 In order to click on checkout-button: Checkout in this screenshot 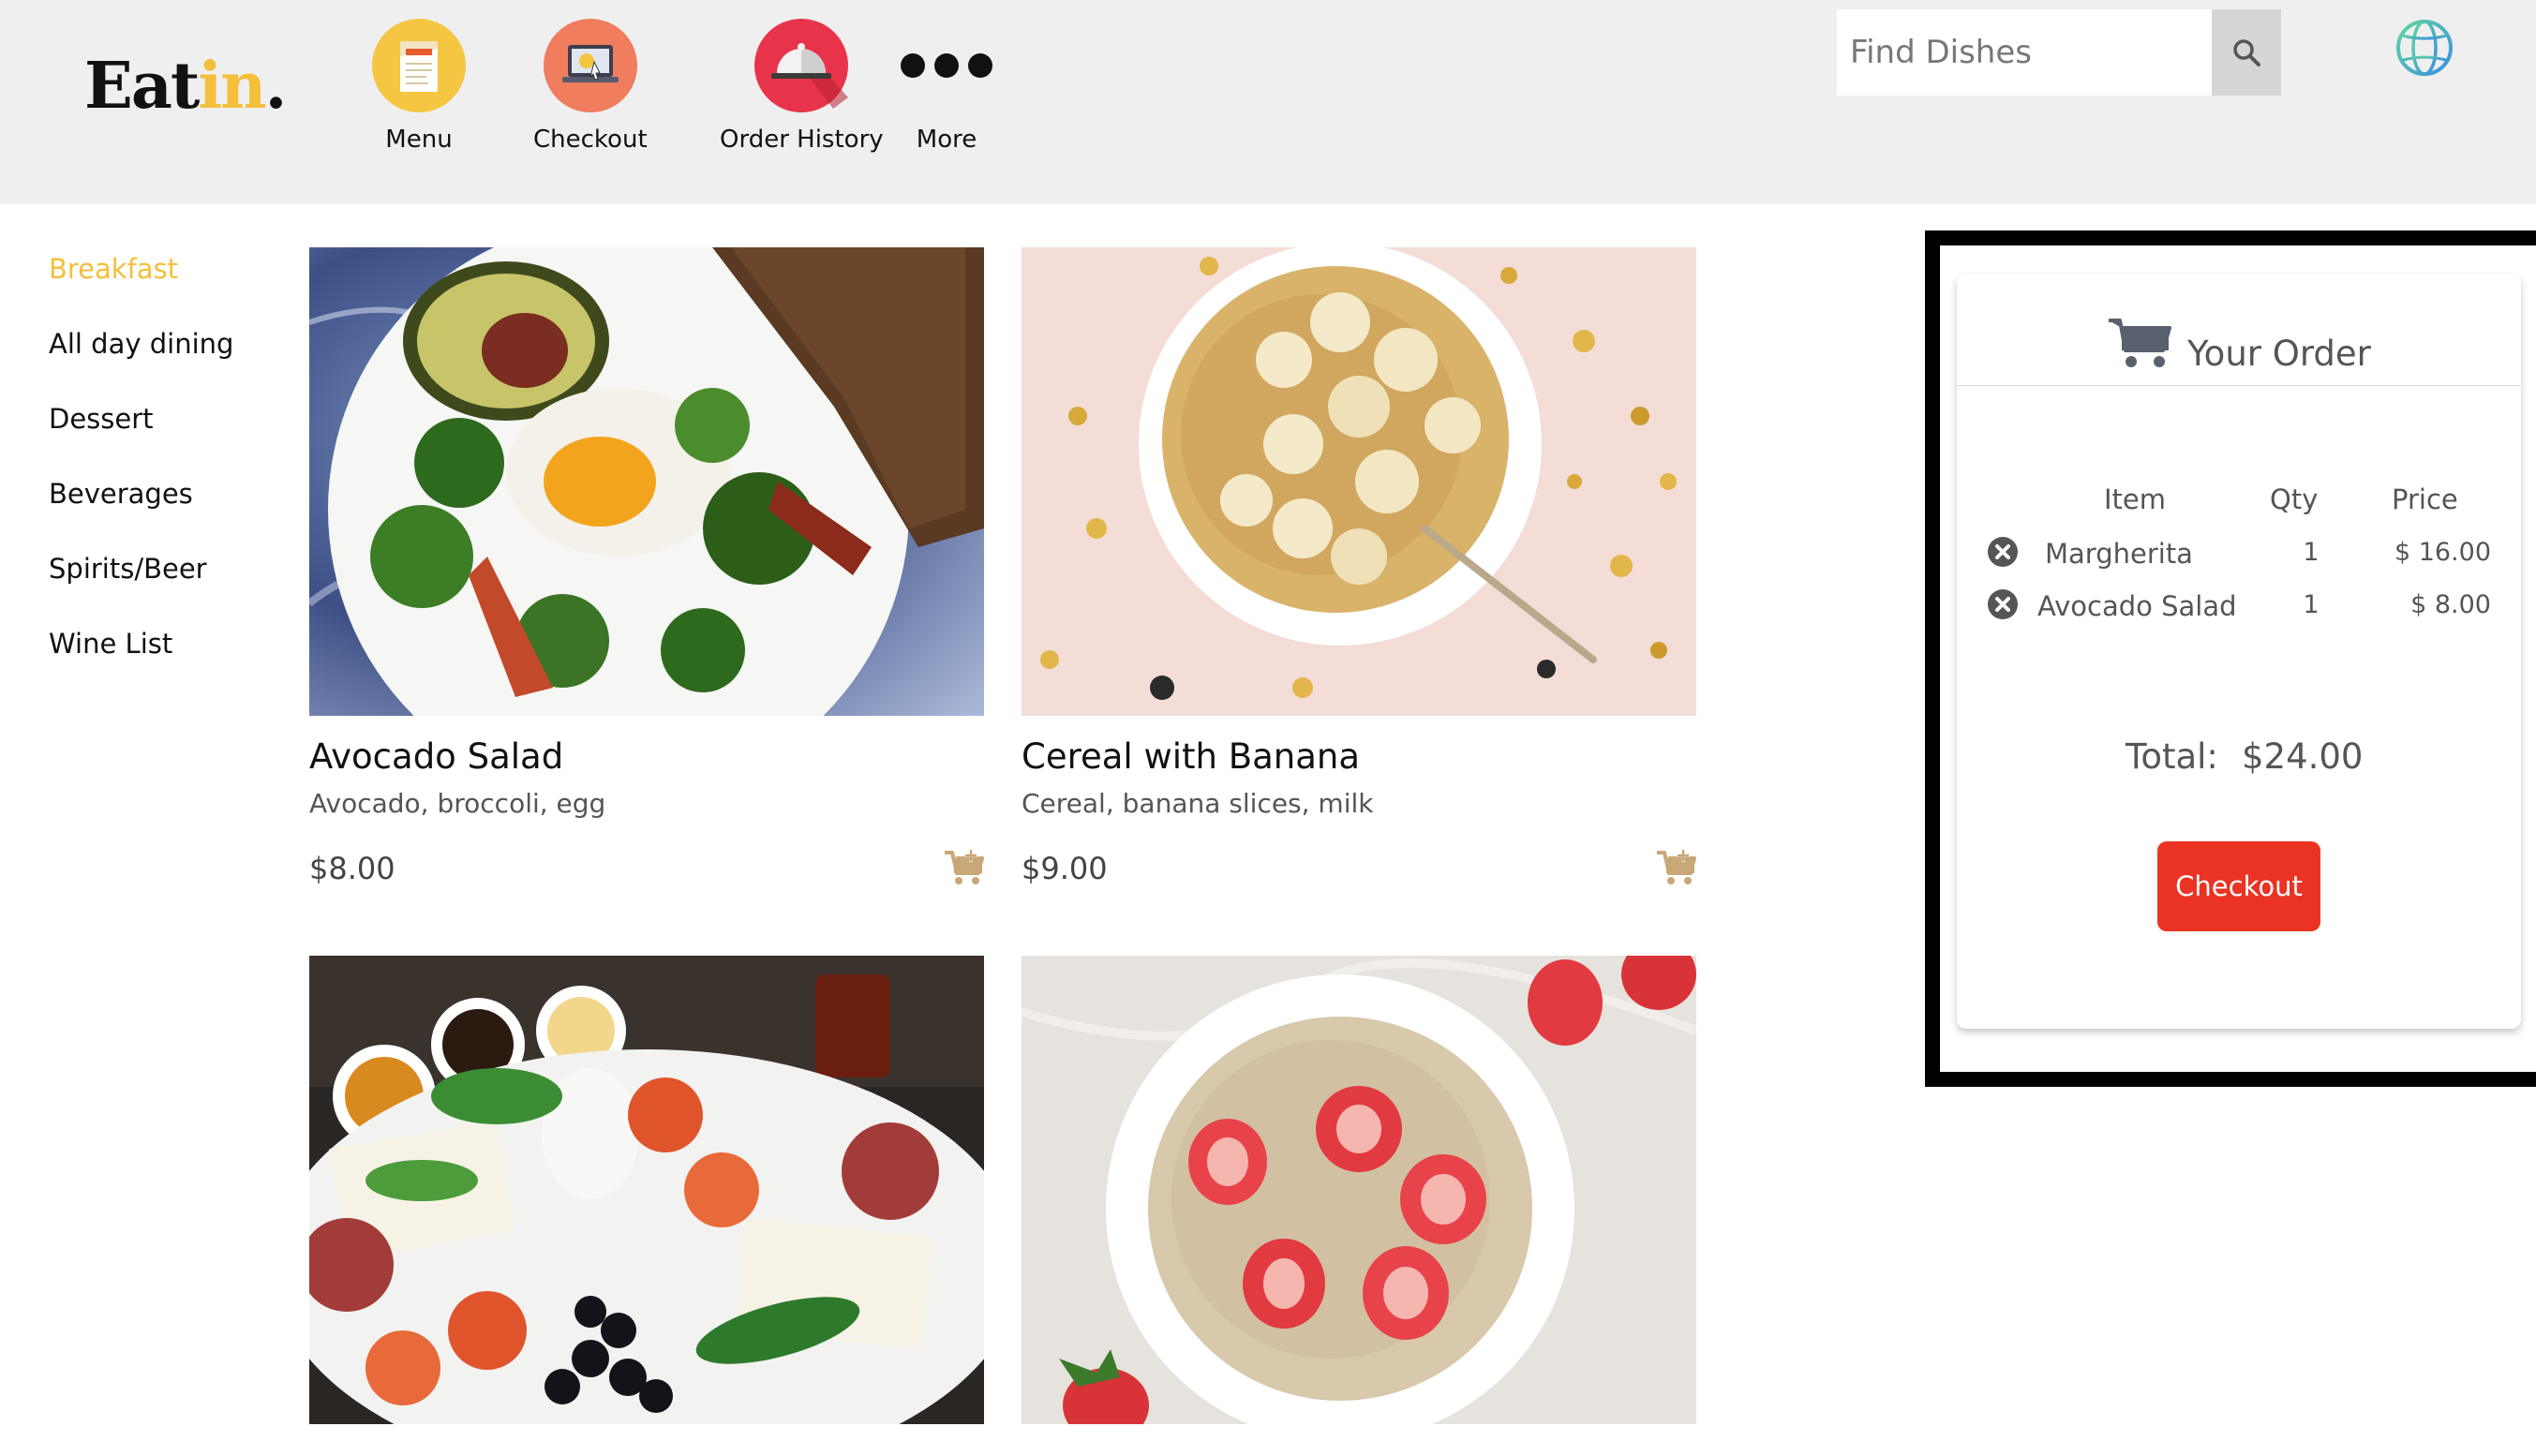, I will do `click(2238, 886)`.